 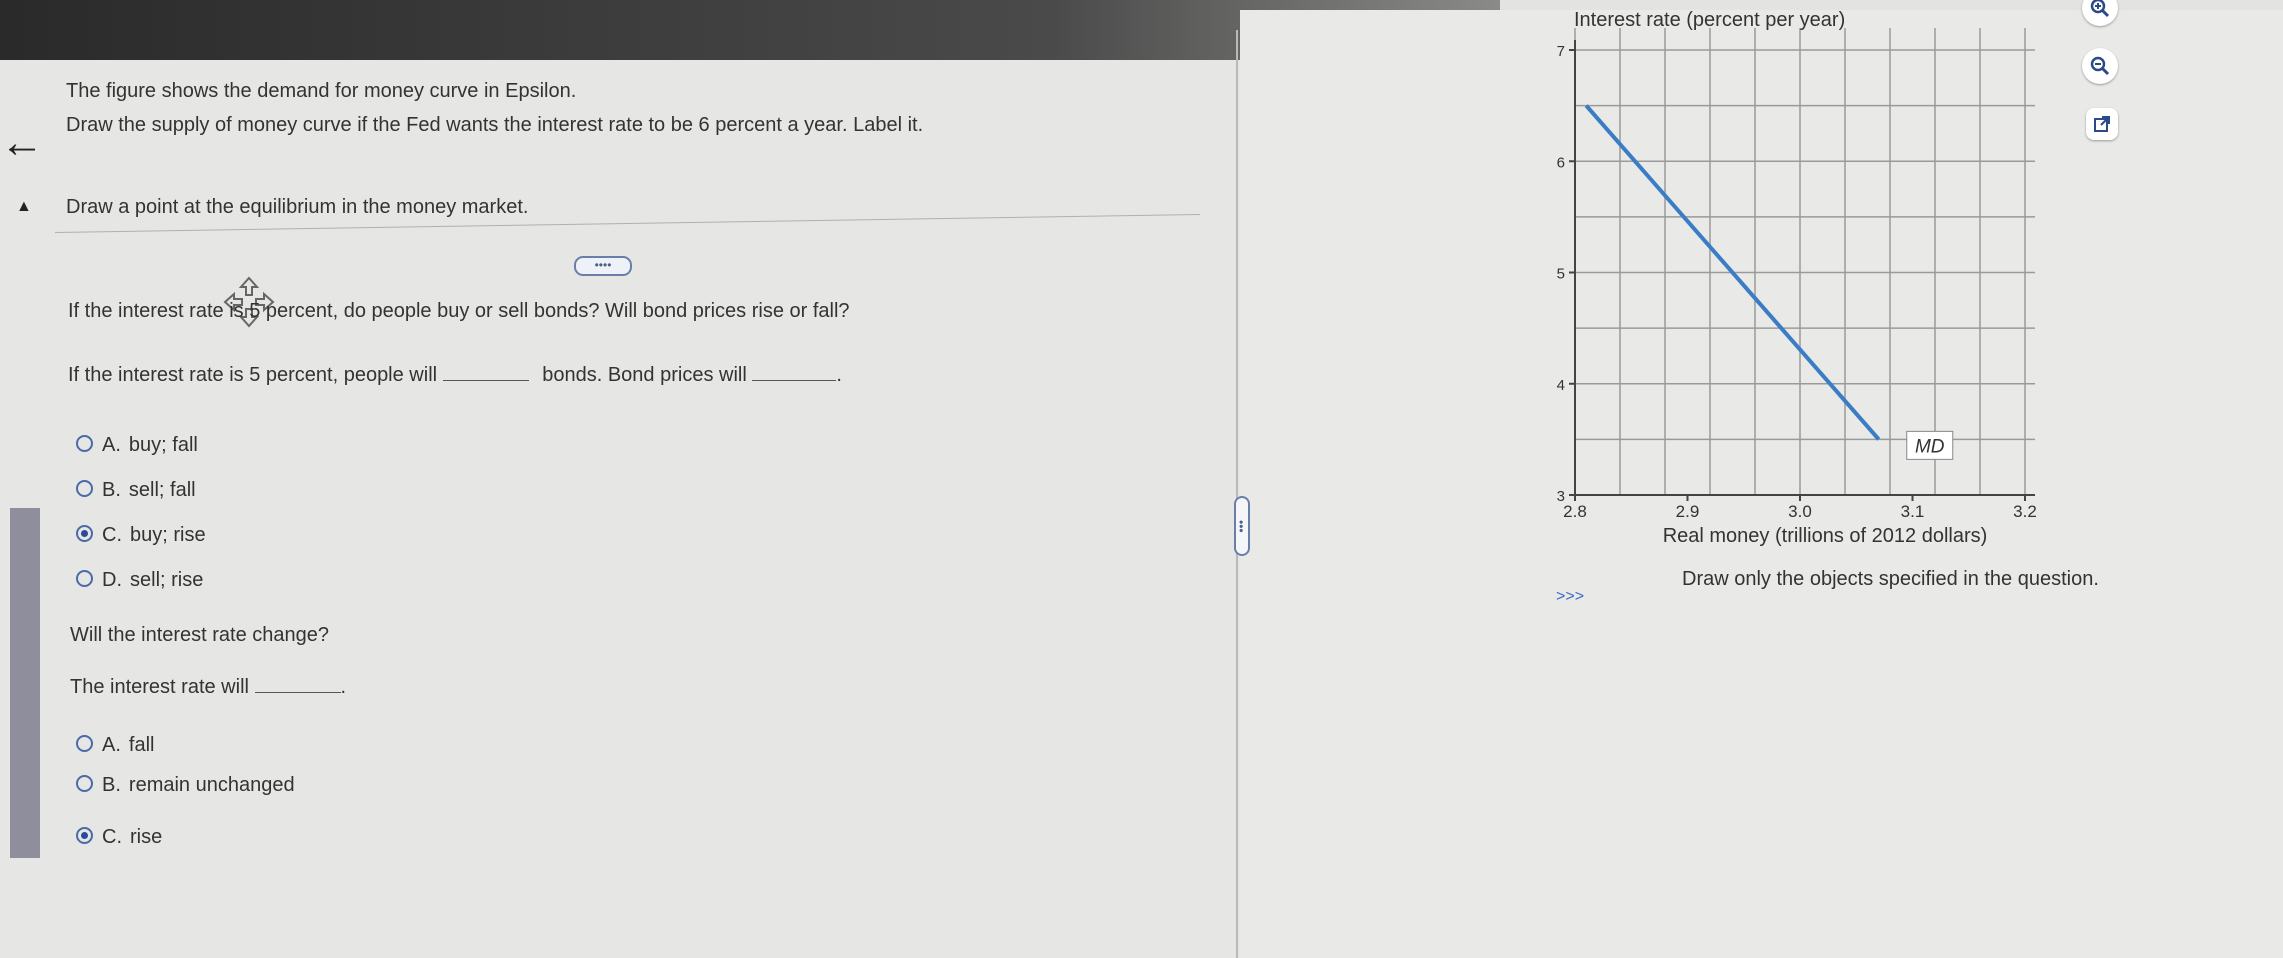 I want to click on option-q1-d: D. sell; rise, so click(x=139, y=580).